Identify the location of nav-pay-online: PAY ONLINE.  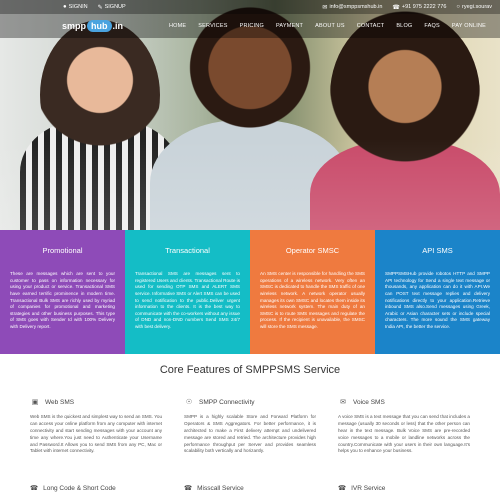
(469, 26).